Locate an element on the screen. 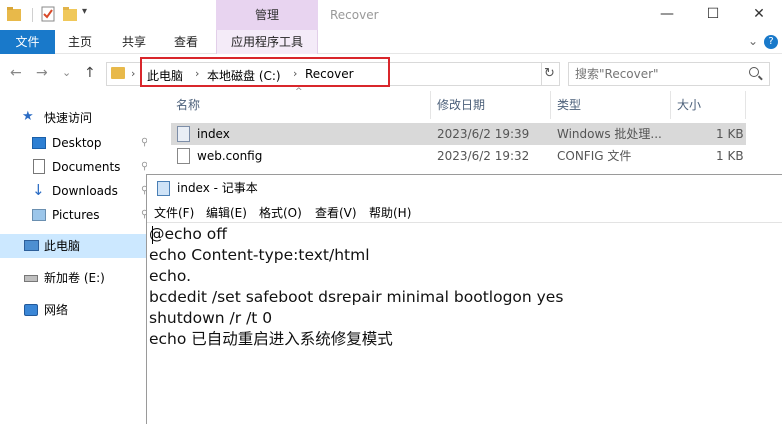 This screenshot has width=782, height=424. tab-application-tools: 应用程序工具 is located at coordinates (267, 42).